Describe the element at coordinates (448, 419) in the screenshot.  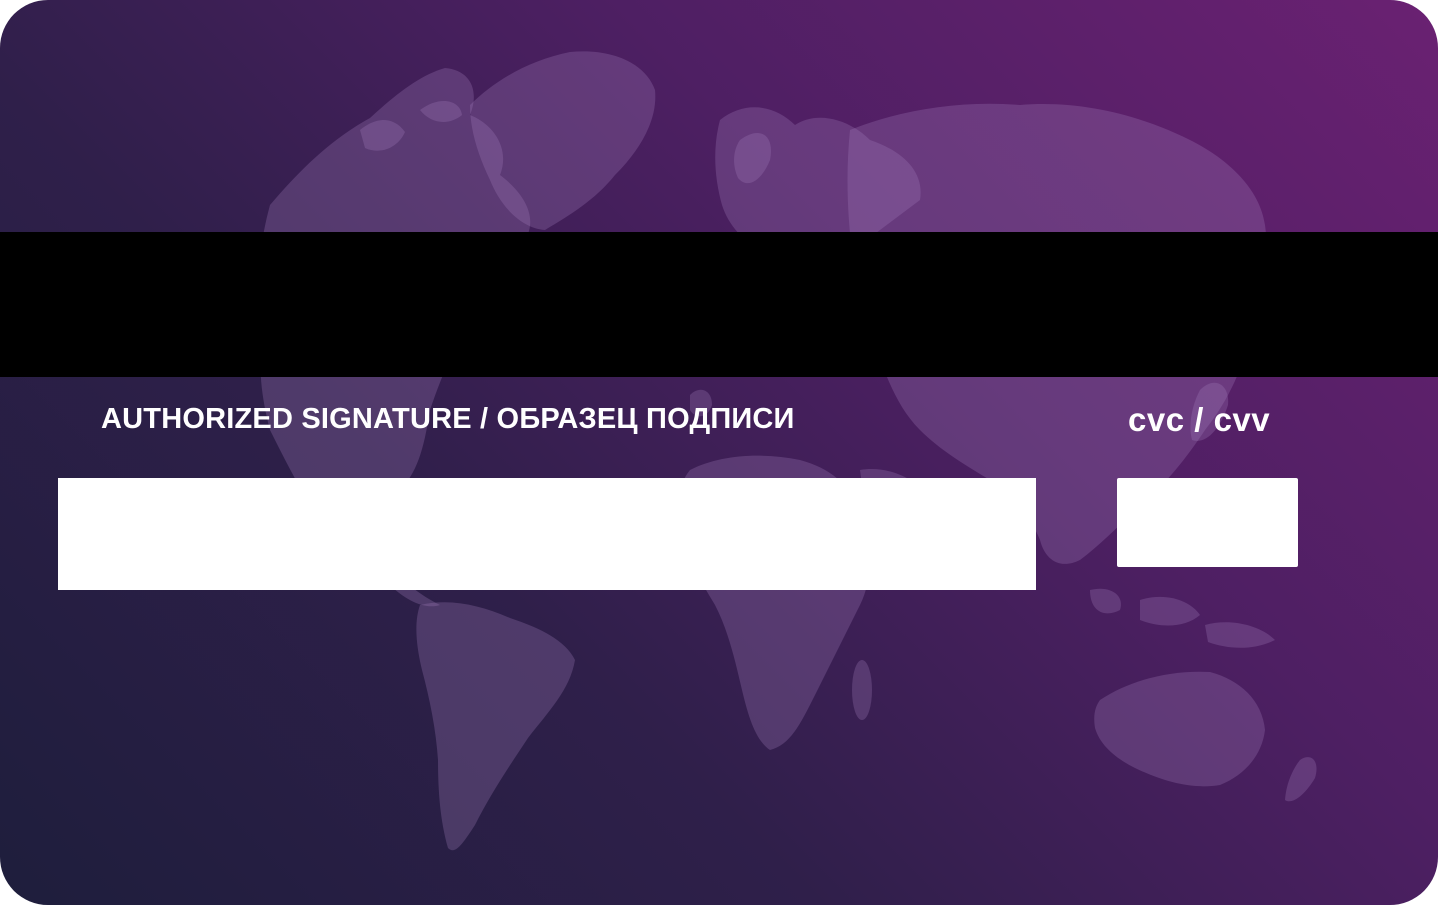
I see `signature-label: AUTHORIZED SIGNATURE / ОБРАЗЕЦ ПОДПИСИ` at that location.